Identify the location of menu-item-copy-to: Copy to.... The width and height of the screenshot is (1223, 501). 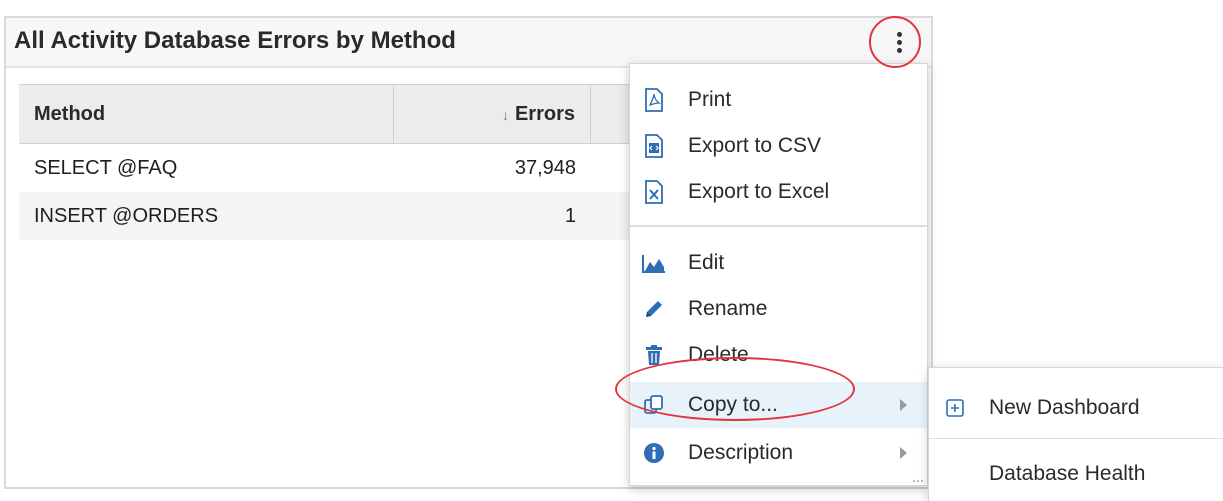
(778, 405).